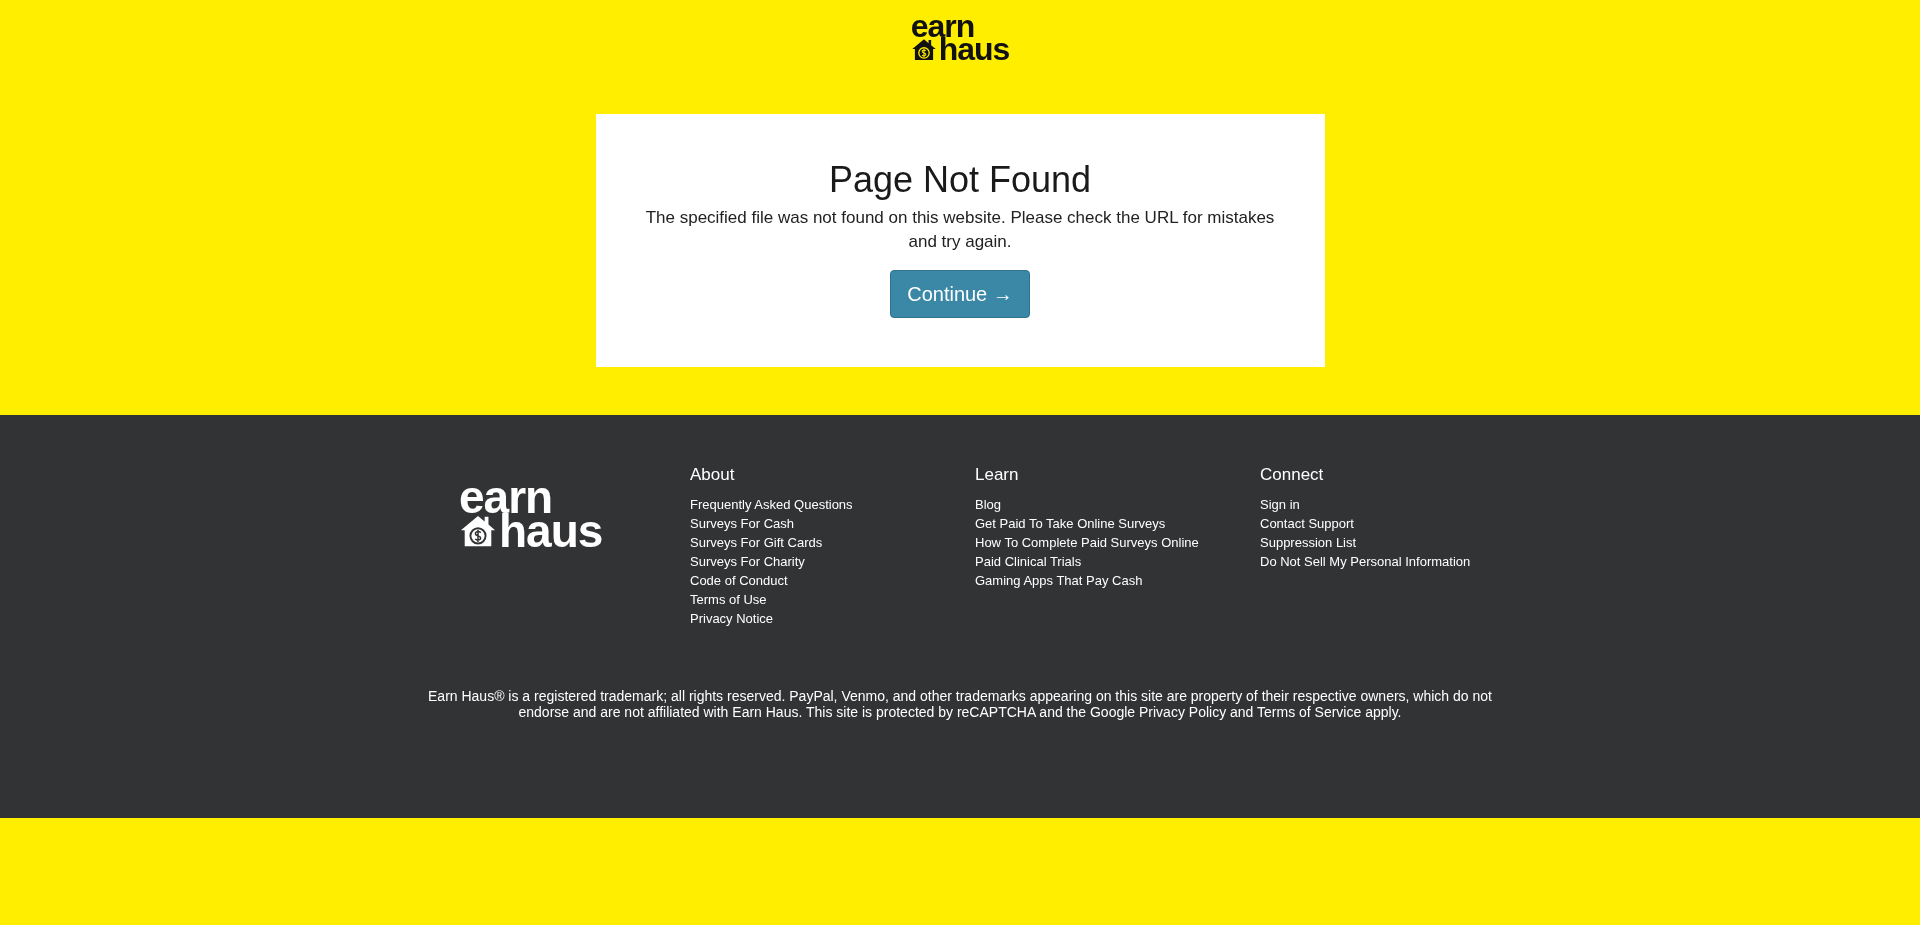 This screenshot has width=1920, height=925. I want to click on footer-link: Contact Support, so click(1307, 523).